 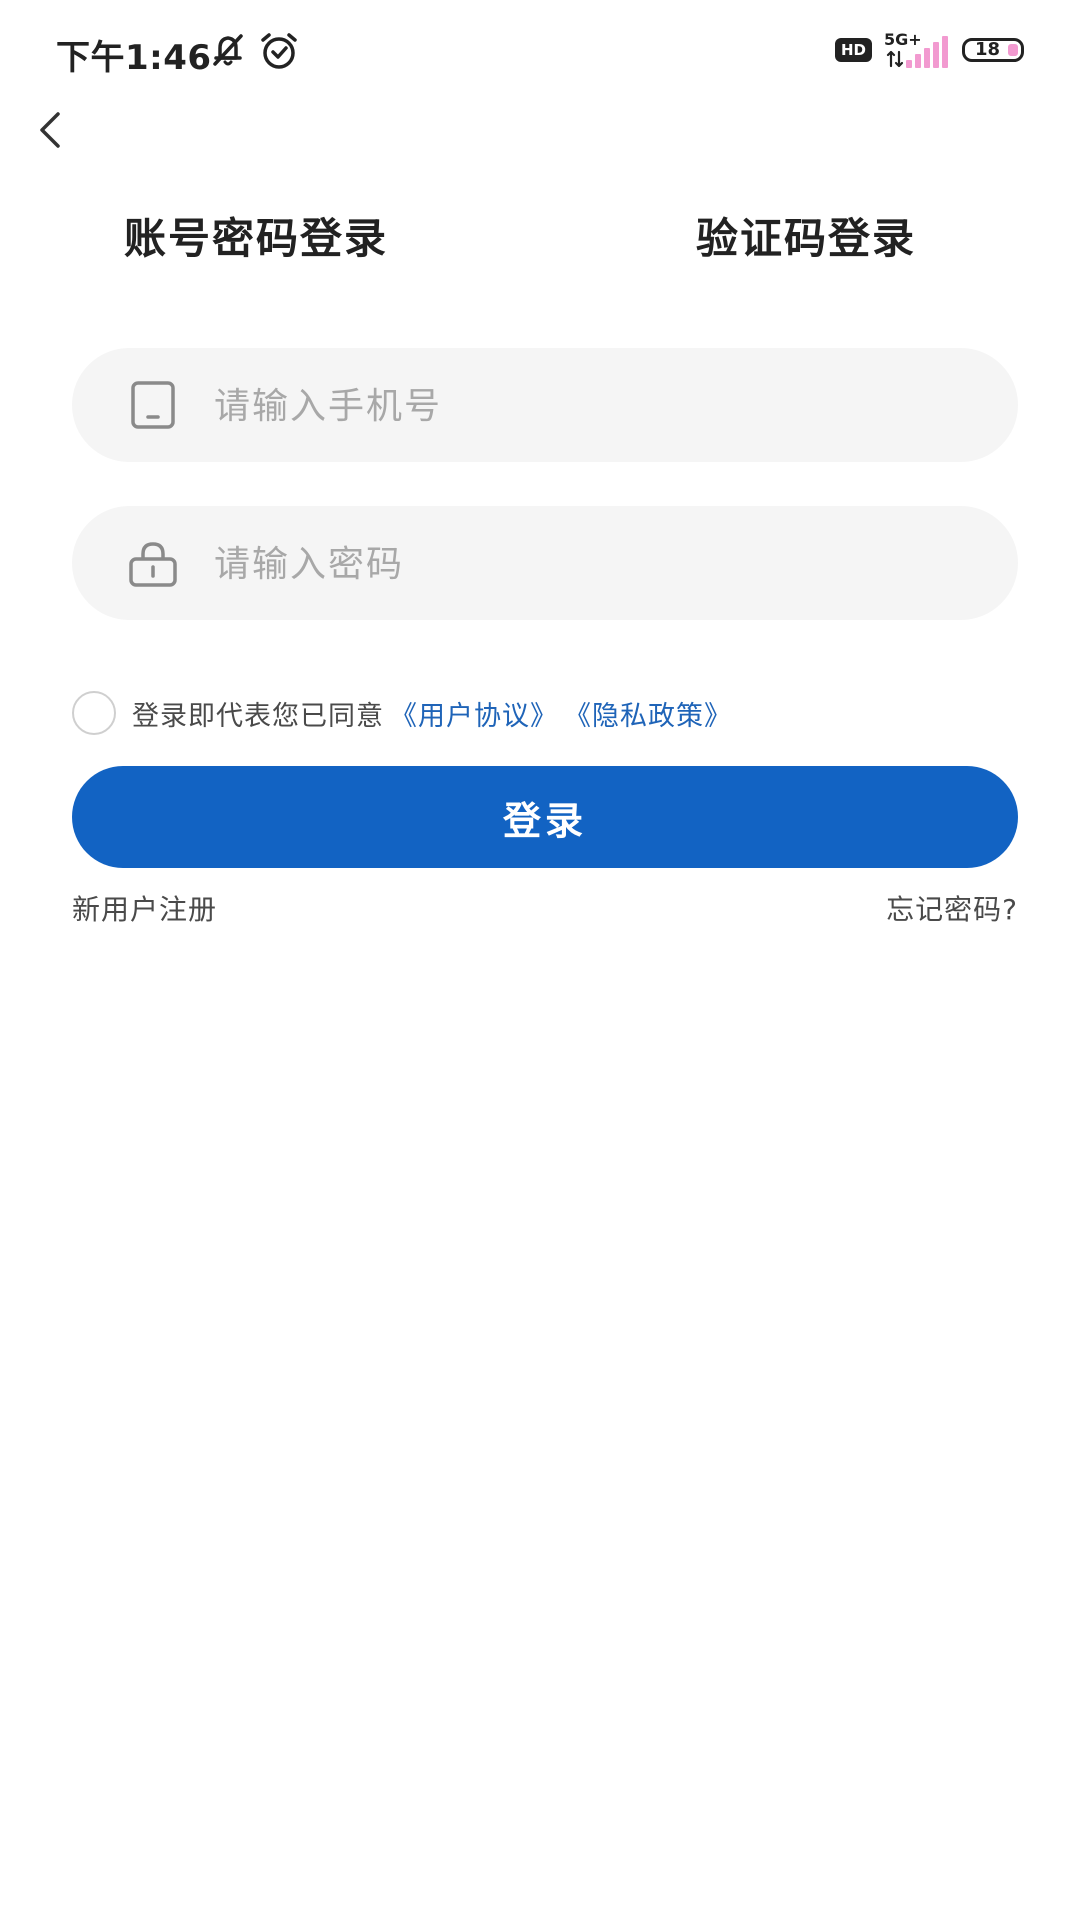 I want to click on battery-level: 18, so click(x=988, y=49).